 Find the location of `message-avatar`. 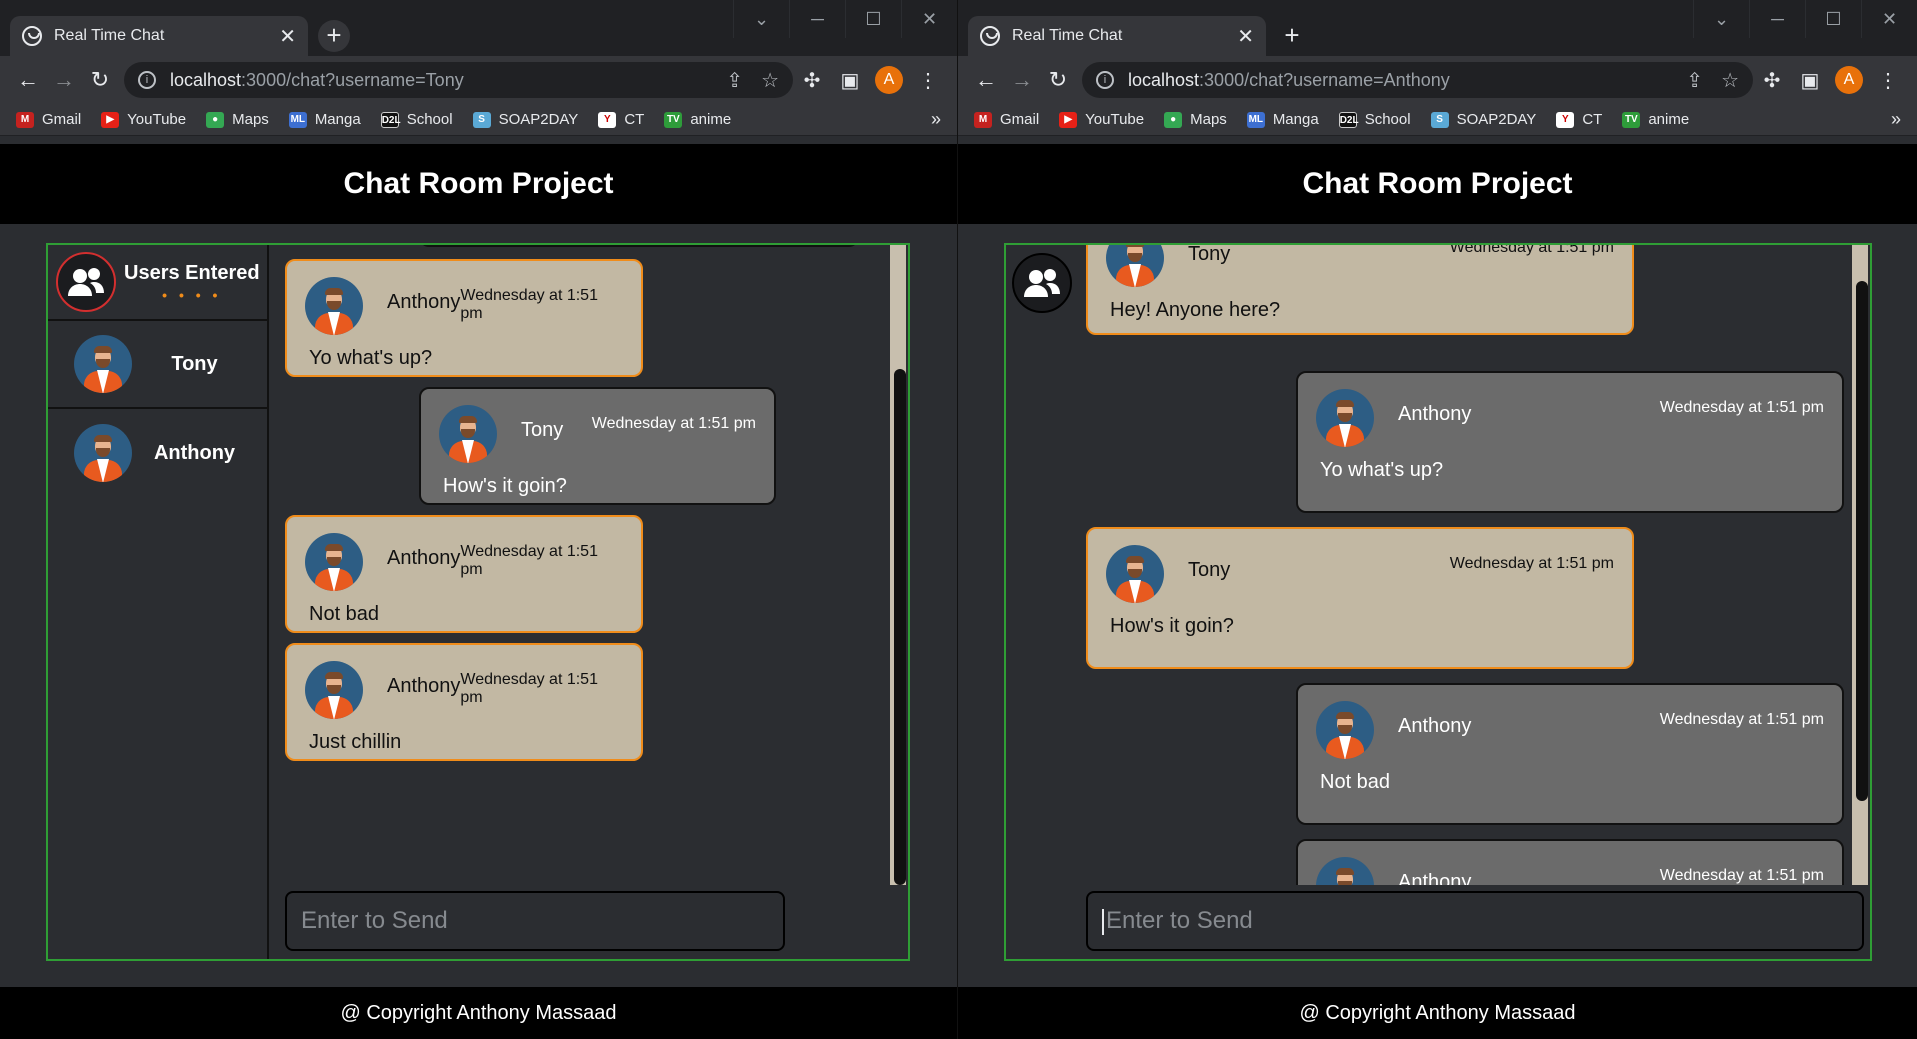

message-avatar is located at coordinates (334, 306).